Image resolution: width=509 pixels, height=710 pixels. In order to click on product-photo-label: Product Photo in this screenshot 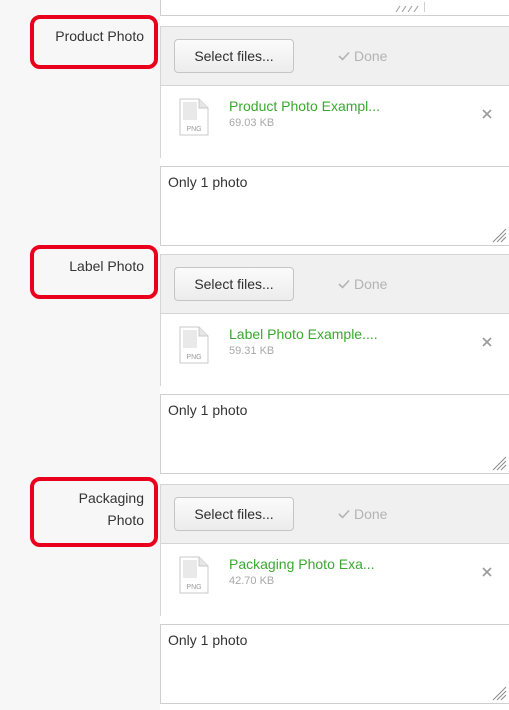, I will do `click(94, 42)`.